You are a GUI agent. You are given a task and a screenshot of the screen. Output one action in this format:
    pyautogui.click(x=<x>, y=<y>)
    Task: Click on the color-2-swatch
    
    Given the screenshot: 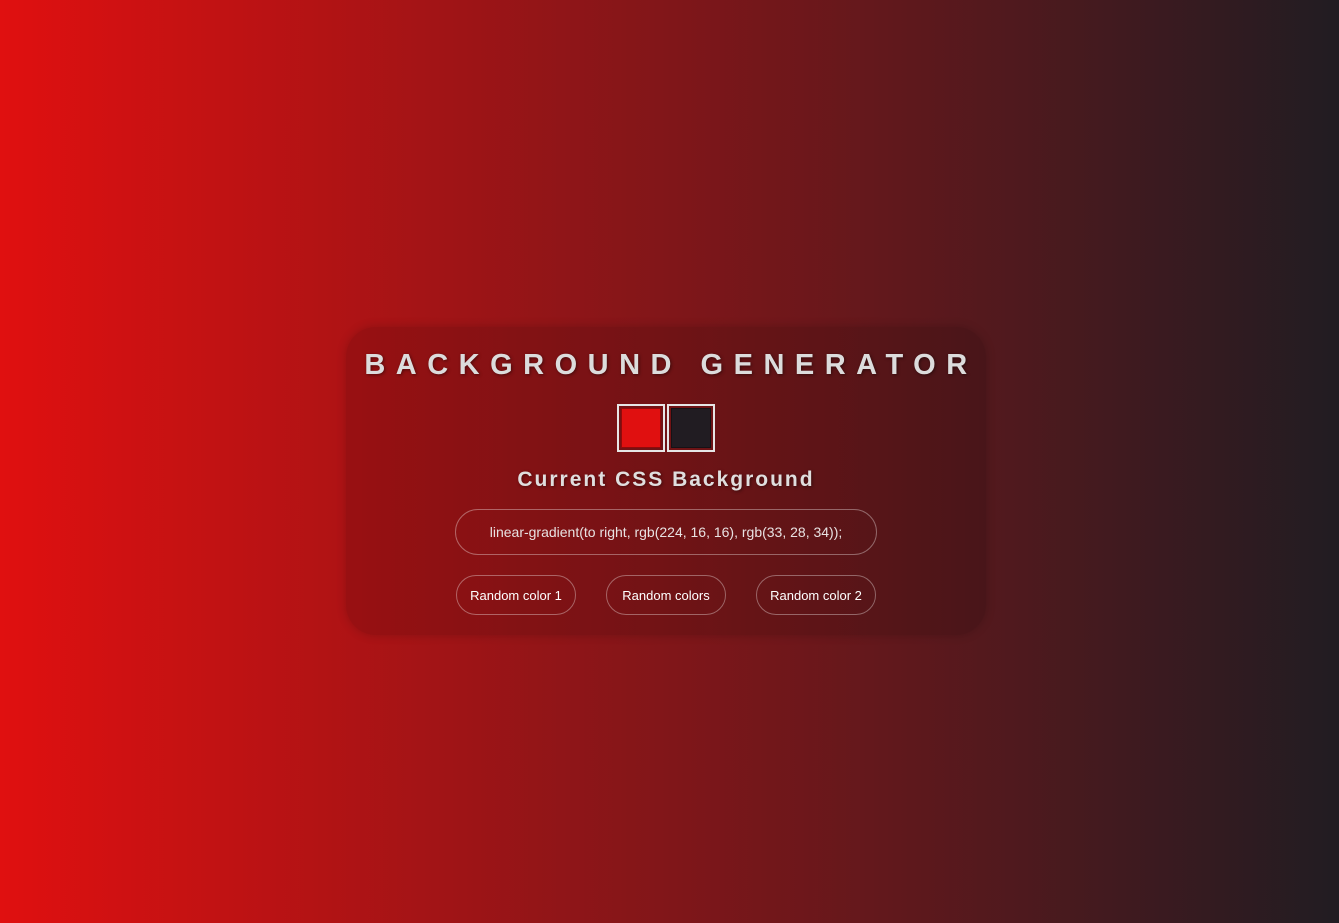 What is the action you would take?
    pyautogui.click(x=691, y=428)
    